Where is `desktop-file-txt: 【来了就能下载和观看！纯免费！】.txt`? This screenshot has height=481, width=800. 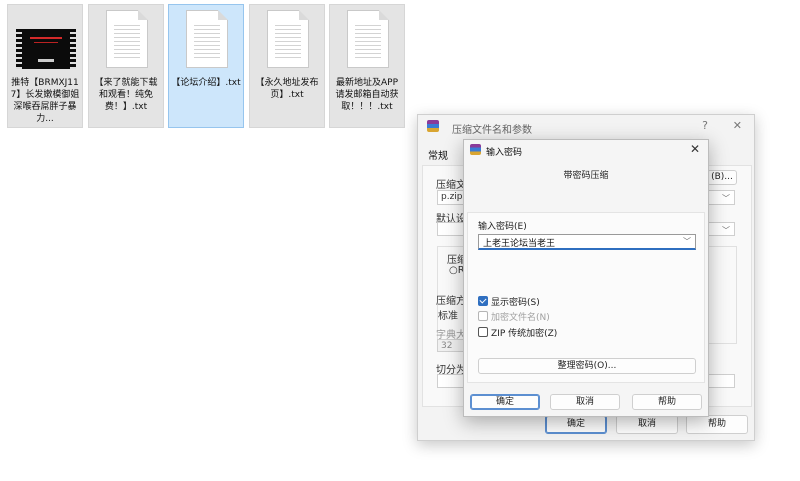
desktop-file-txt: 【来了就能下载和观看！纯免费！】.txt is located at coordinates (126, 66).